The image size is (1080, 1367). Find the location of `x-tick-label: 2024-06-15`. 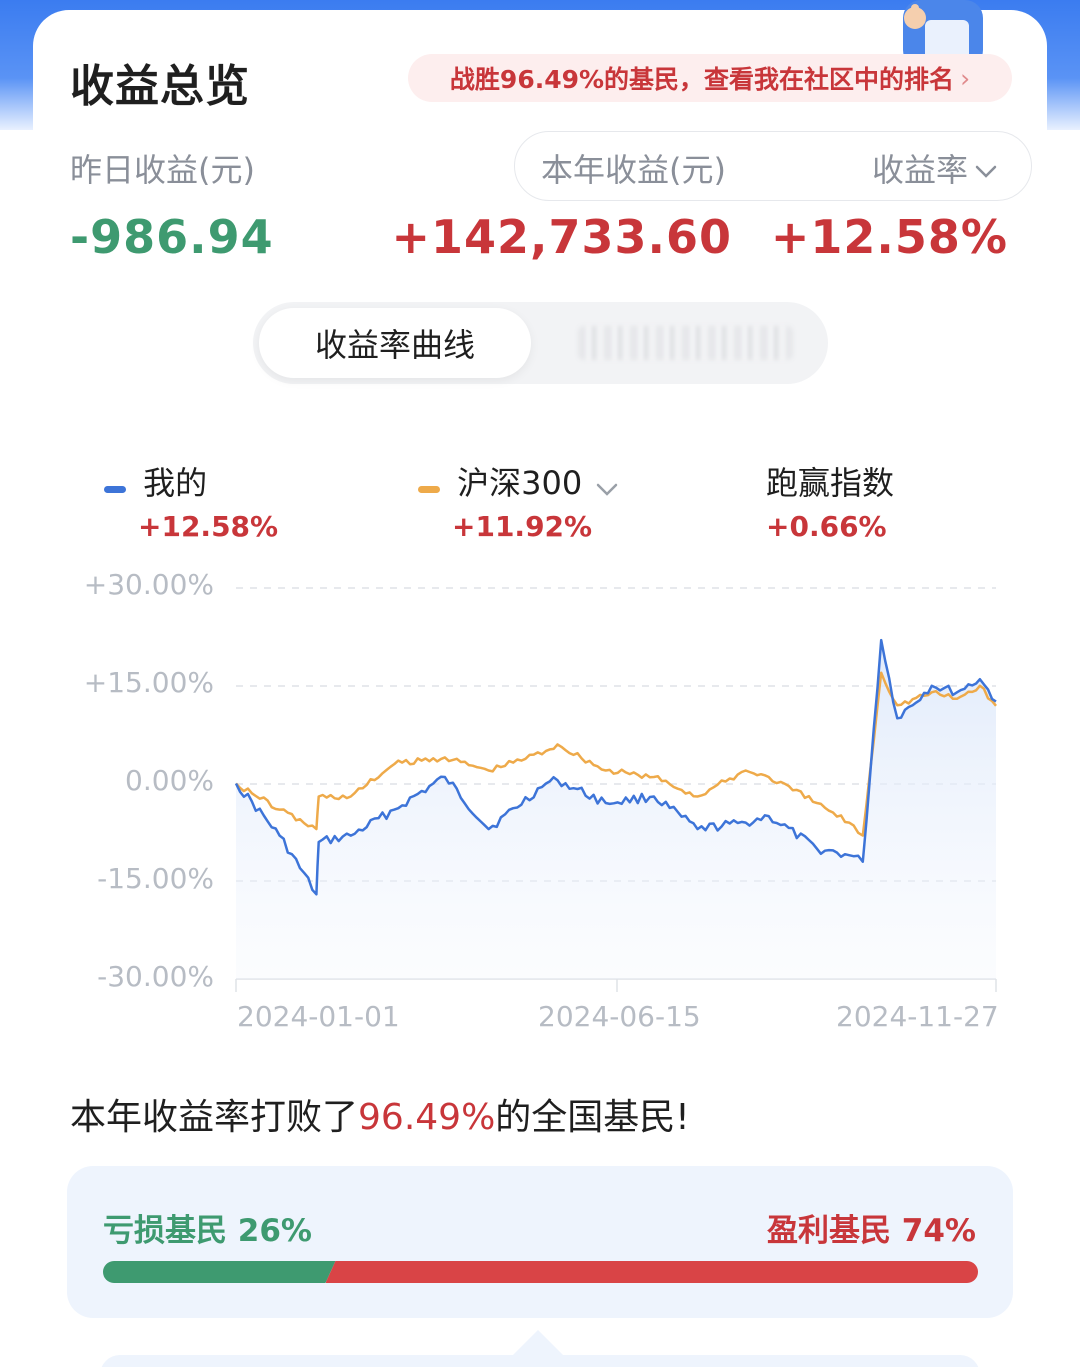

x-tick-label: 2024-06-15 is located at coordinates (619, 1016).